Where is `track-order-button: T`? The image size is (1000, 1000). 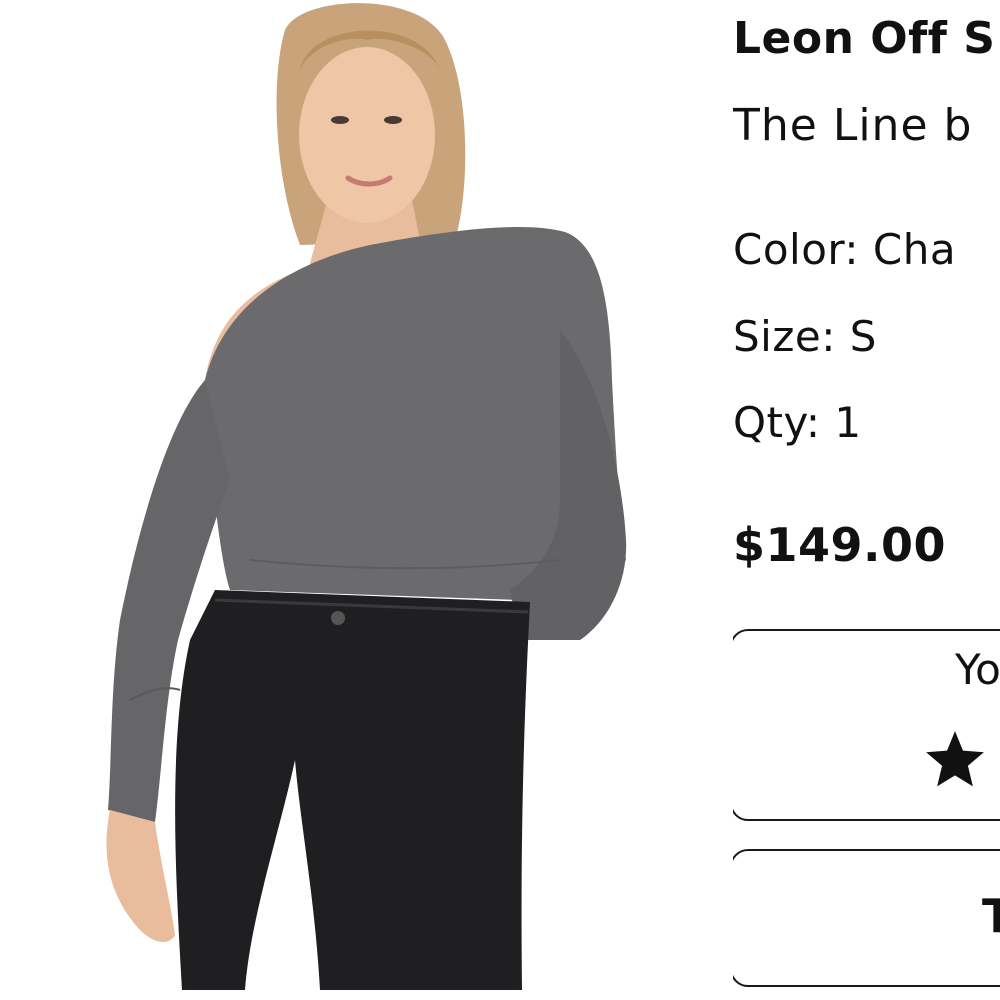
track-order-button: T is located at coordinates (866, 918).